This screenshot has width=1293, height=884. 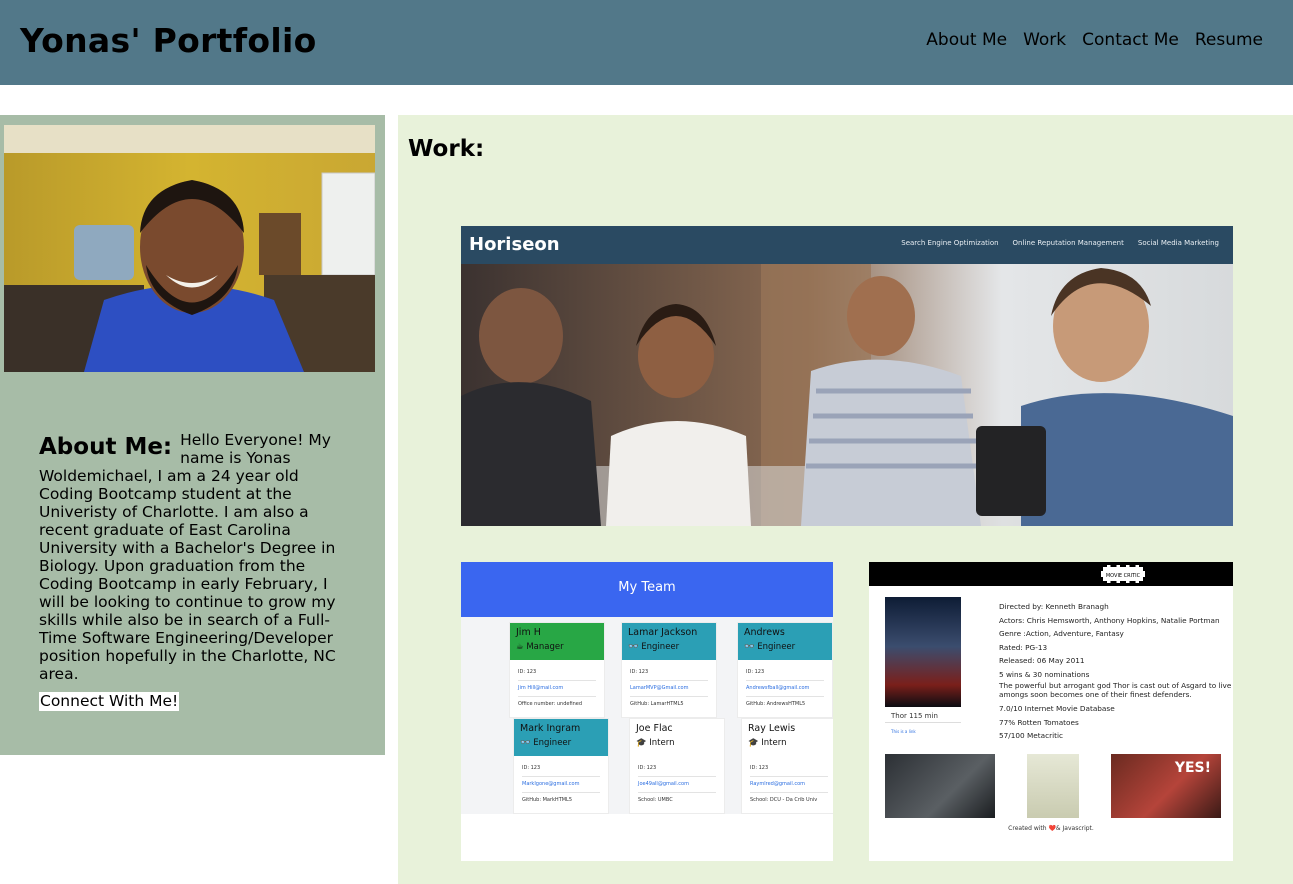 What do you see at coordinates (1178, 243) in the screenshot?
I see `horiseon-link-smm: Social Media Marketing` at bounding box center [1178, 243].